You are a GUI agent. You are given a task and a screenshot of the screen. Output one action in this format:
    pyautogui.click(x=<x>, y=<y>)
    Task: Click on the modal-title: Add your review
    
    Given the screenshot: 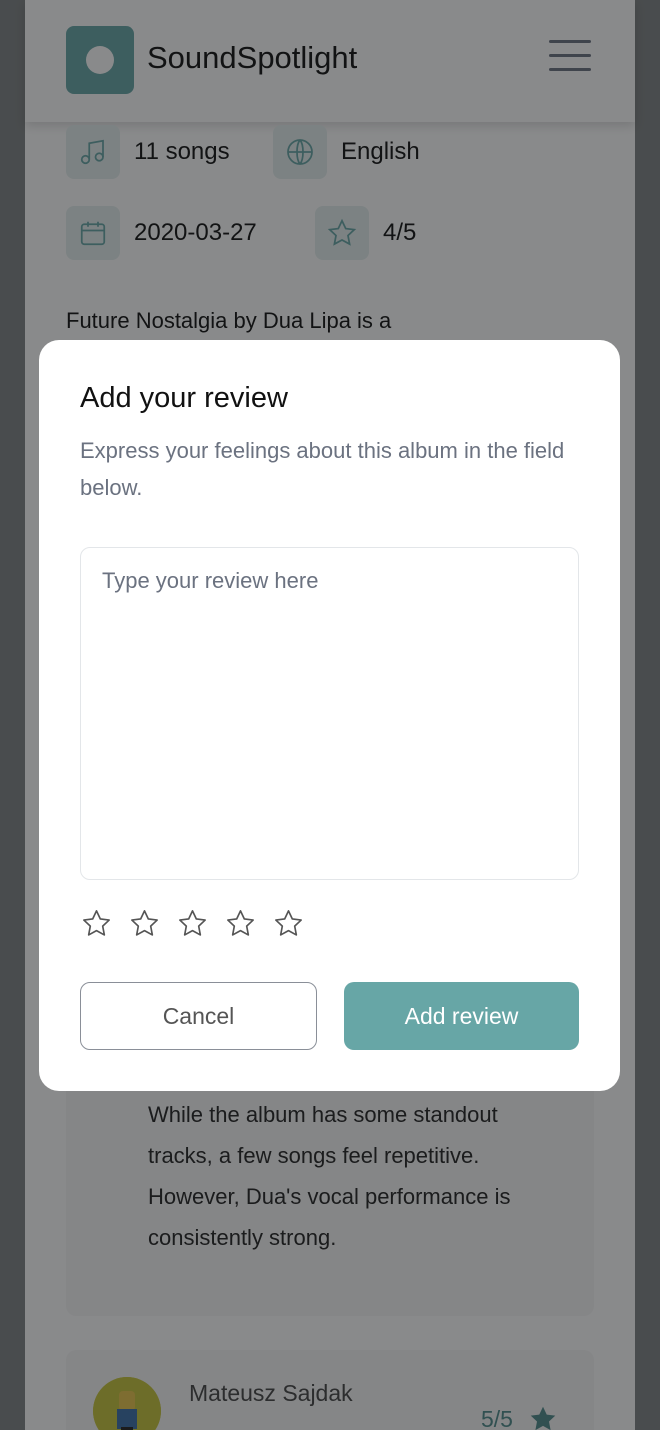 What is the action you would take?
    pyautogui.click(x=184, y=398)
    